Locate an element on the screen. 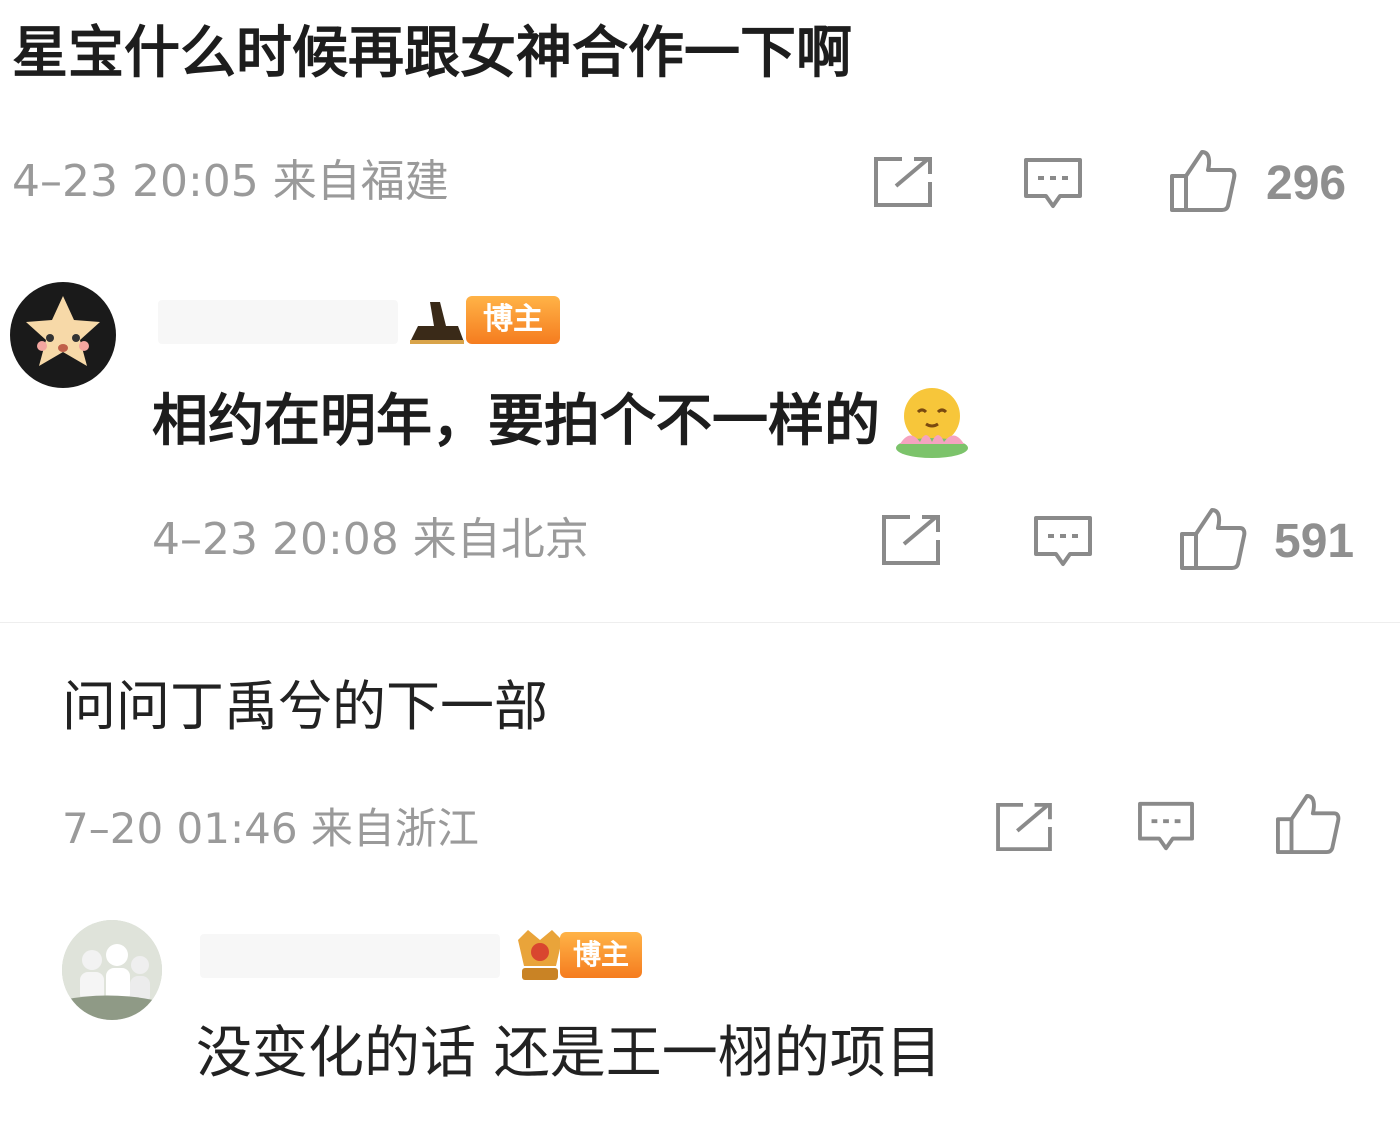 The image size is (1400, 1132). section-divider is located at coordinates (700, 622).